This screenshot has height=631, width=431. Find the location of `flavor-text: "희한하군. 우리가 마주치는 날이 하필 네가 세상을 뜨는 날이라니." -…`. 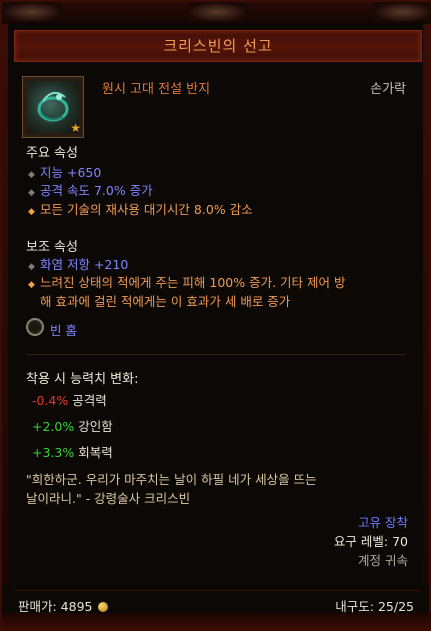

flavor-text: "희한하군. 우리가 마주치는 날이 하필 네가 세상을 뜨는 날이라니." -… is located at coordinates (171, 489).